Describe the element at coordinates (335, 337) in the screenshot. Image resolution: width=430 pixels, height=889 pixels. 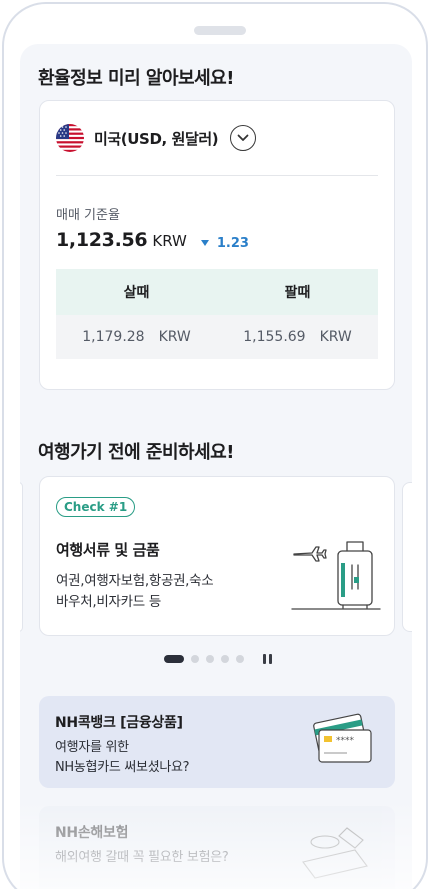
I see `sell-rate-unit: KRW` at that location.